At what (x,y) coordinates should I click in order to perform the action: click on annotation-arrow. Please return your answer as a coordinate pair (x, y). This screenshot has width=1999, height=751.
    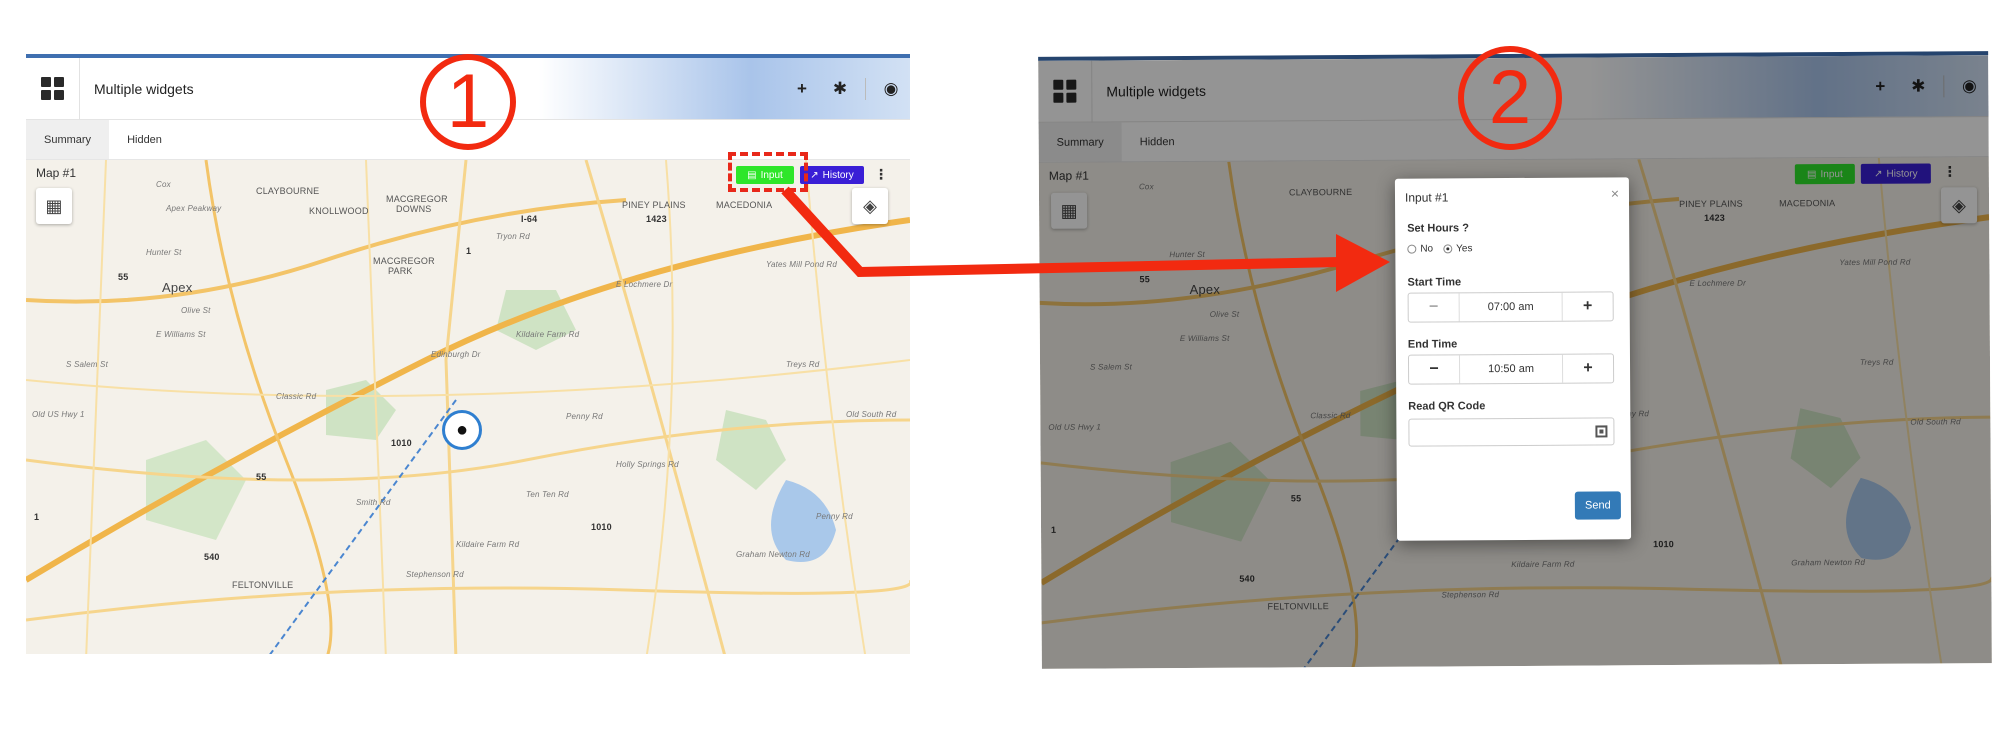
    Looking at the image, I should click on (1085, 239).